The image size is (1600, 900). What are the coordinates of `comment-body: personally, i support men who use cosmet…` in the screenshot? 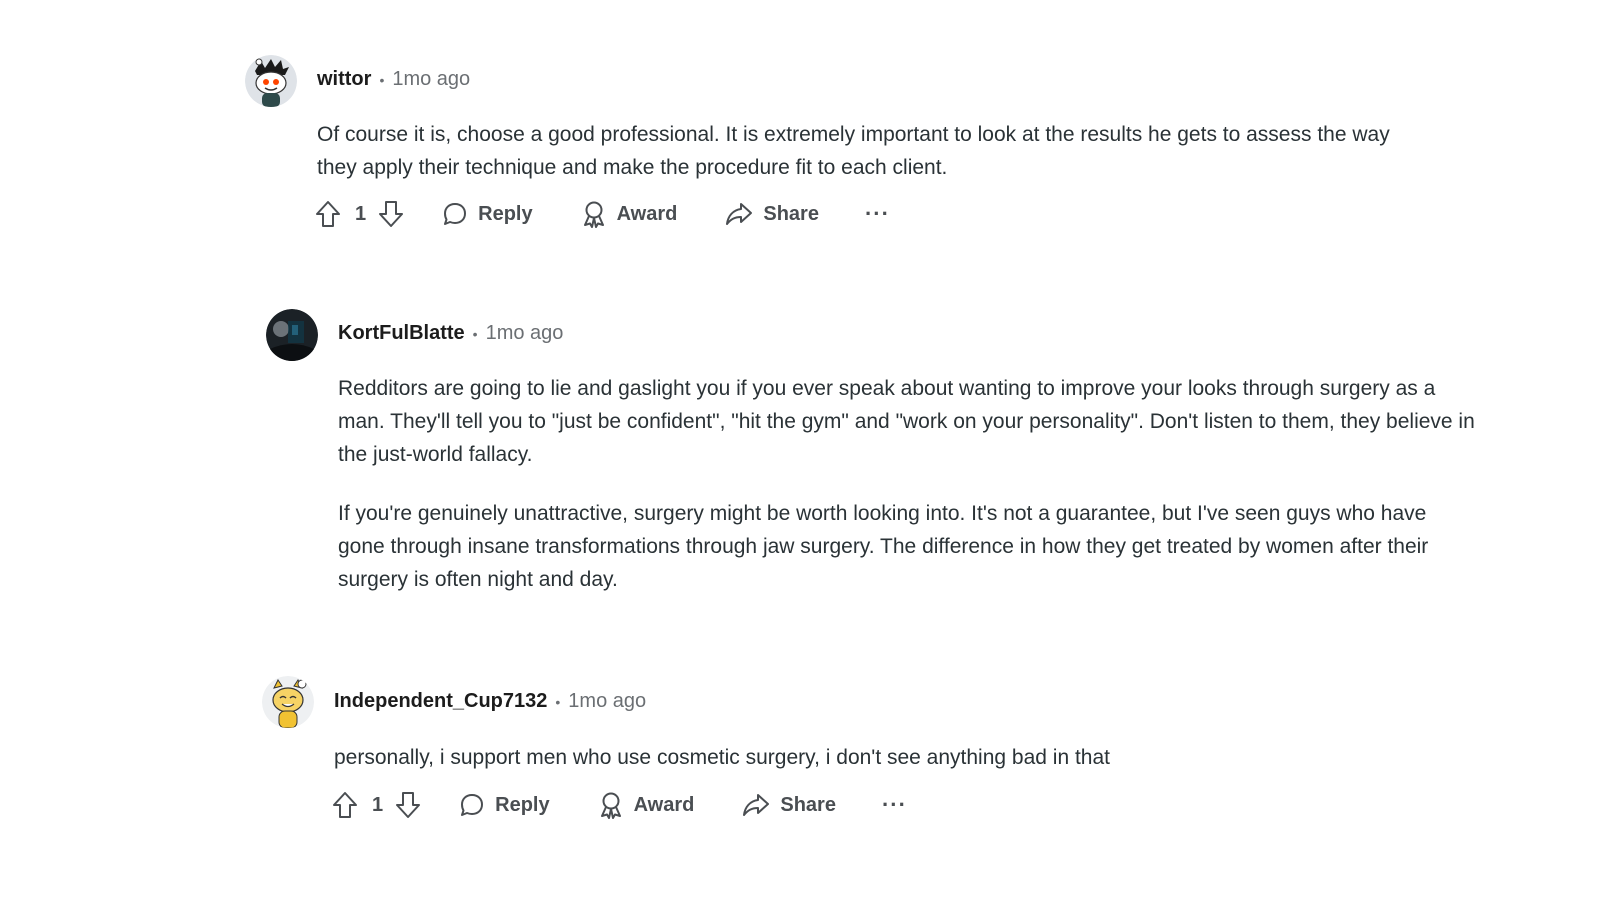 It's located at (889, 757).